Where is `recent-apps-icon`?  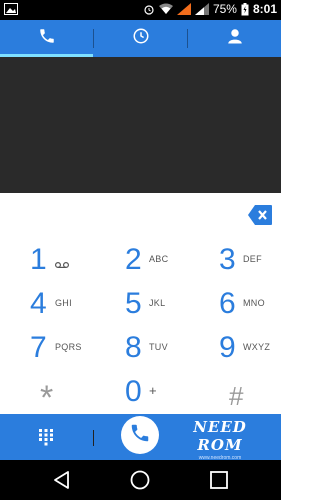 recent-apps-icon is located at coordinates (219, 482).